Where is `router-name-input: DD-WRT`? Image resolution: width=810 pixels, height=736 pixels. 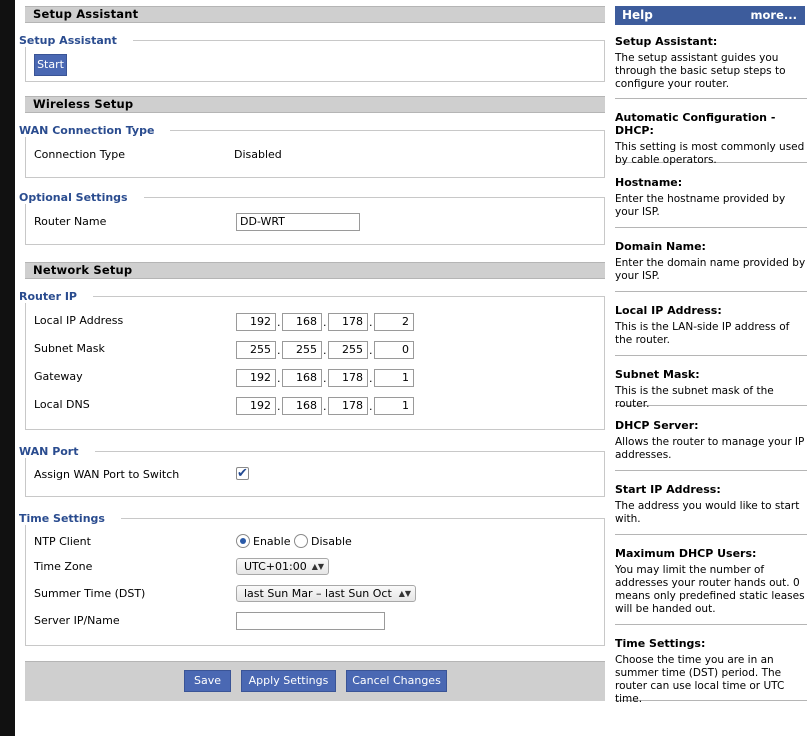 router-name-input: DD-WRT is located at coordinates (298, 222).